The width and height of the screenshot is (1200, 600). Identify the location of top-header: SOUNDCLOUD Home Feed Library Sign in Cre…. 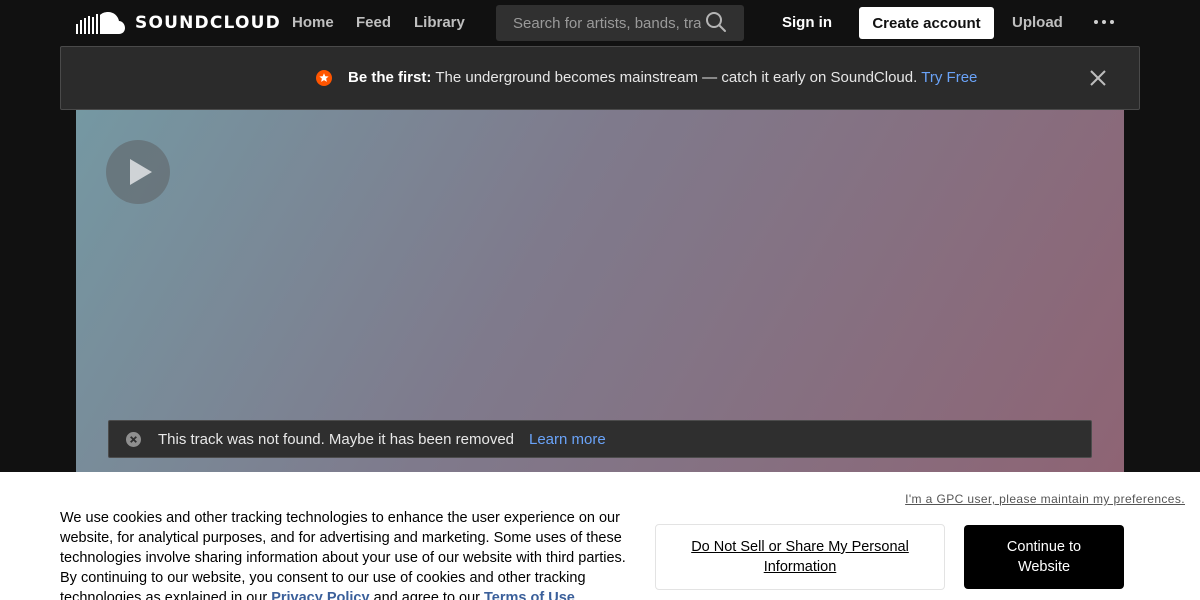
(600, 23).